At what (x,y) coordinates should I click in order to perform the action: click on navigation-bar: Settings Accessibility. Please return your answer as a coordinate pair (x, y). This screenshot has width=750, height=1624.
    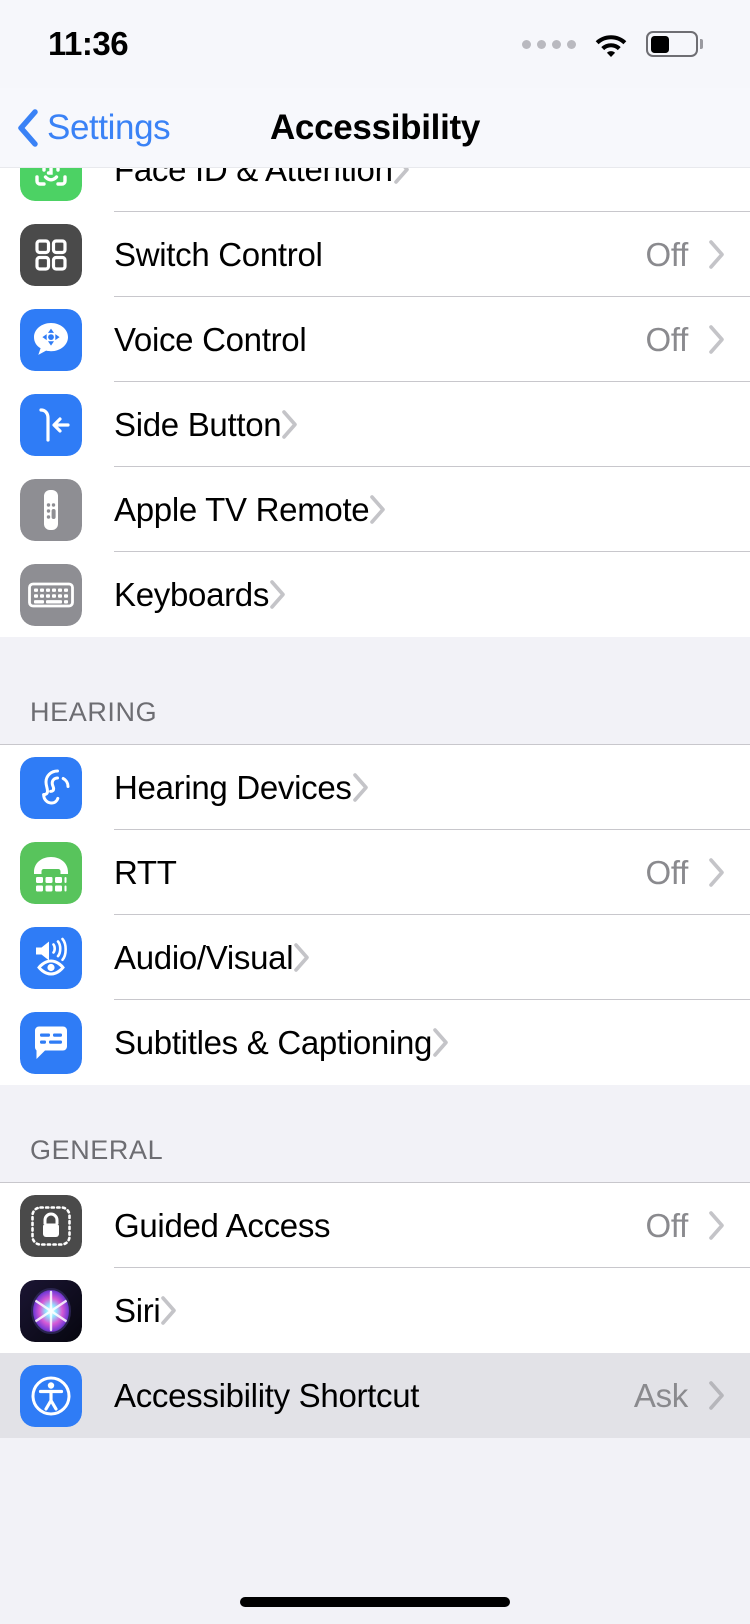
    Looking at the image, I should click on (375, 128).